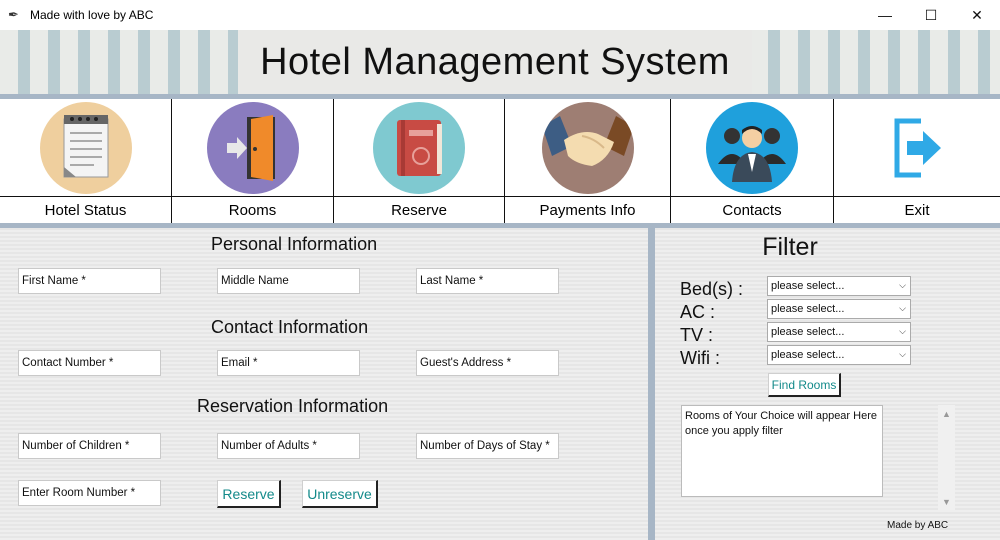 This screenshot has height=540, width=1000. What do you see at coordinates (89, 281) in the screenshot?
I see `first-name-field: First Name *` at bounding box center [89, 281].